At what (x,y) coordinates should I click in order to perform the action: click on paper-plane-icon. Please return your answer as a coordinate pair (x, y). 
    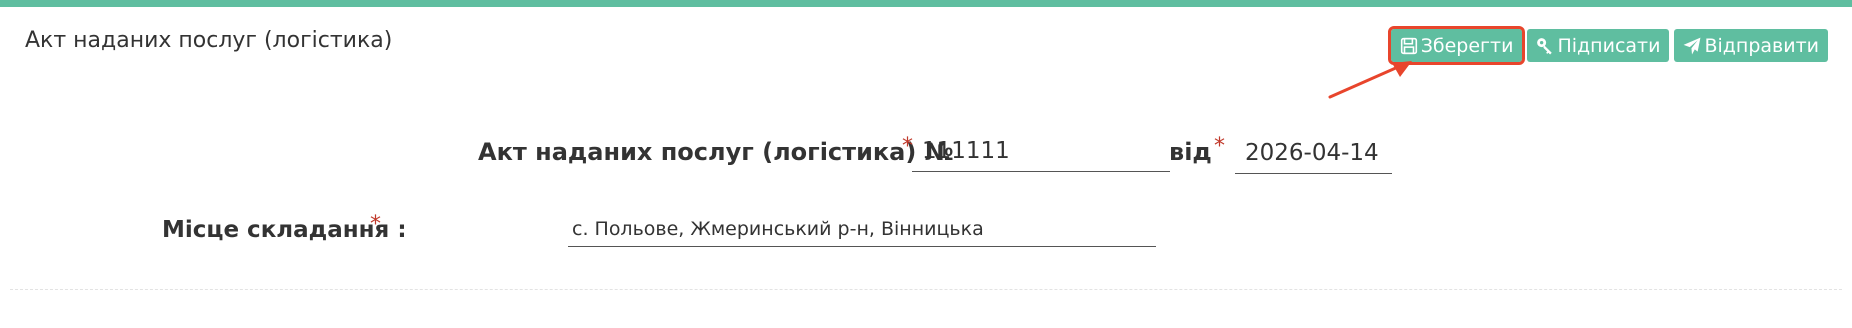
    Looking at the image, I should click on (1692, 46).